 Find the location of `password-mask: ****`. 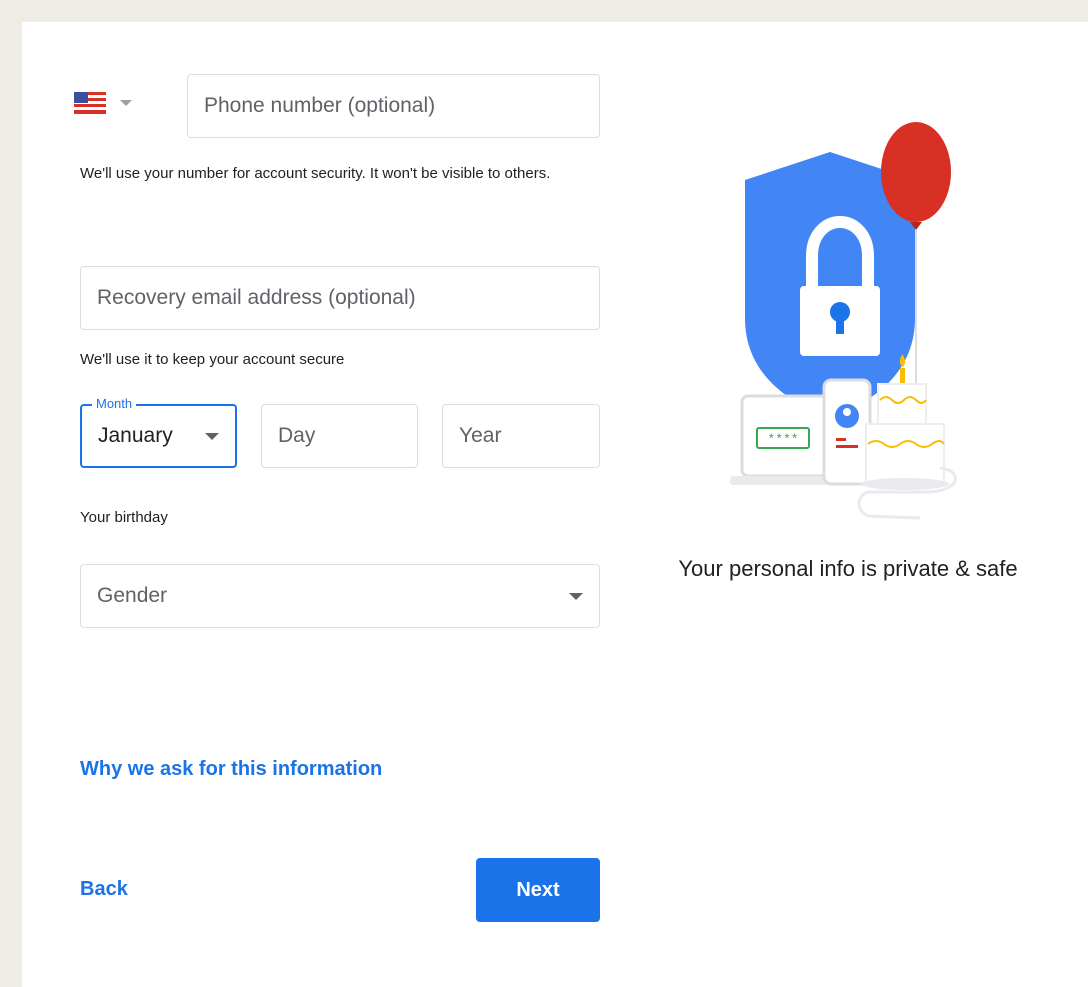

password-mask: **** is located at coordinates (782, 439).